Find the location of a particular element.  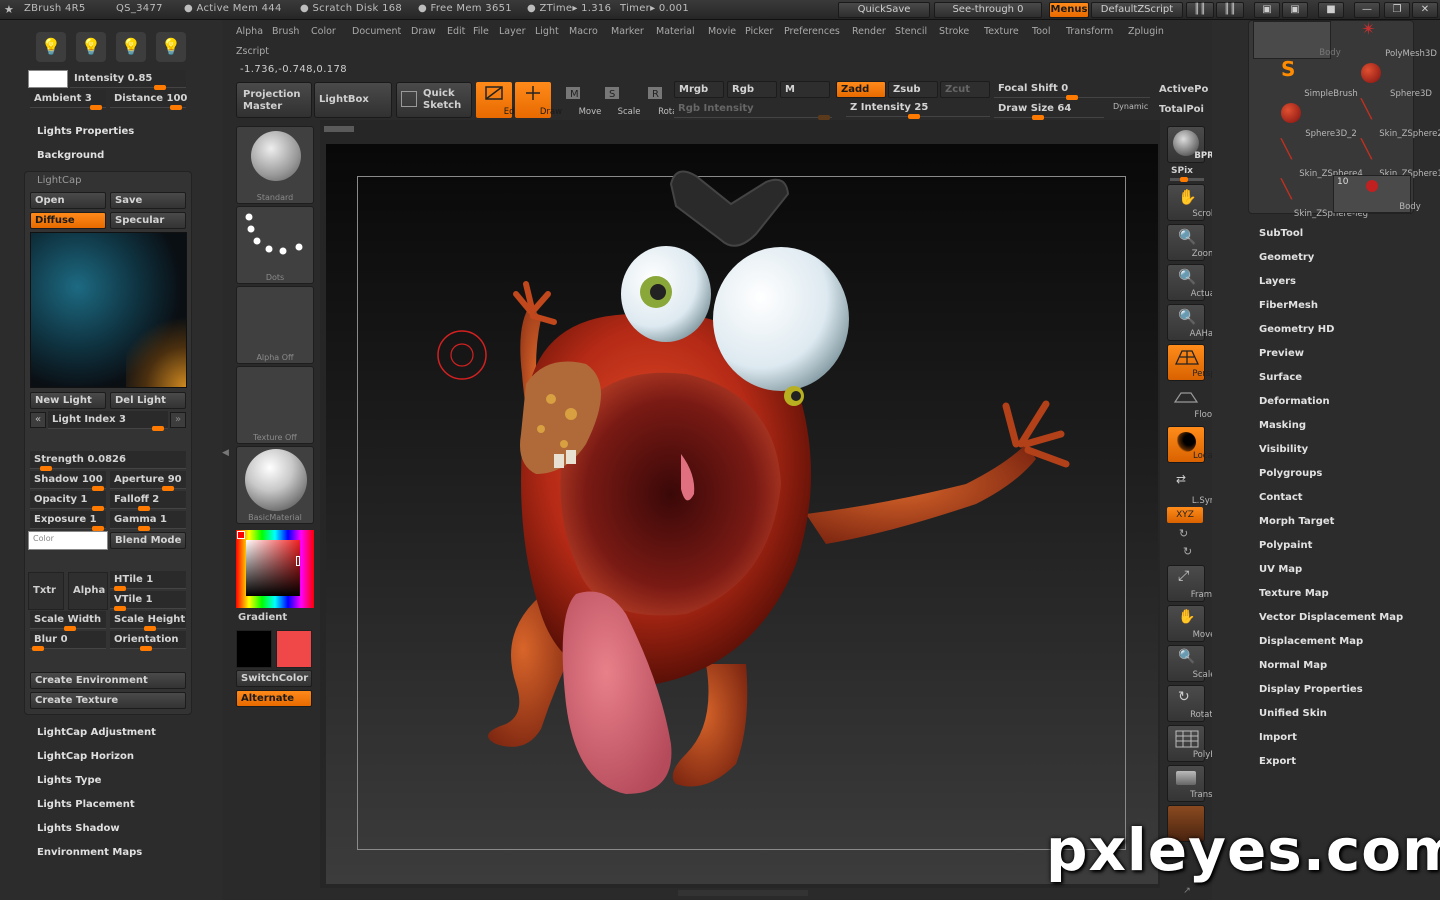

menu-picker: Picker is located at coordinates (759, 31).